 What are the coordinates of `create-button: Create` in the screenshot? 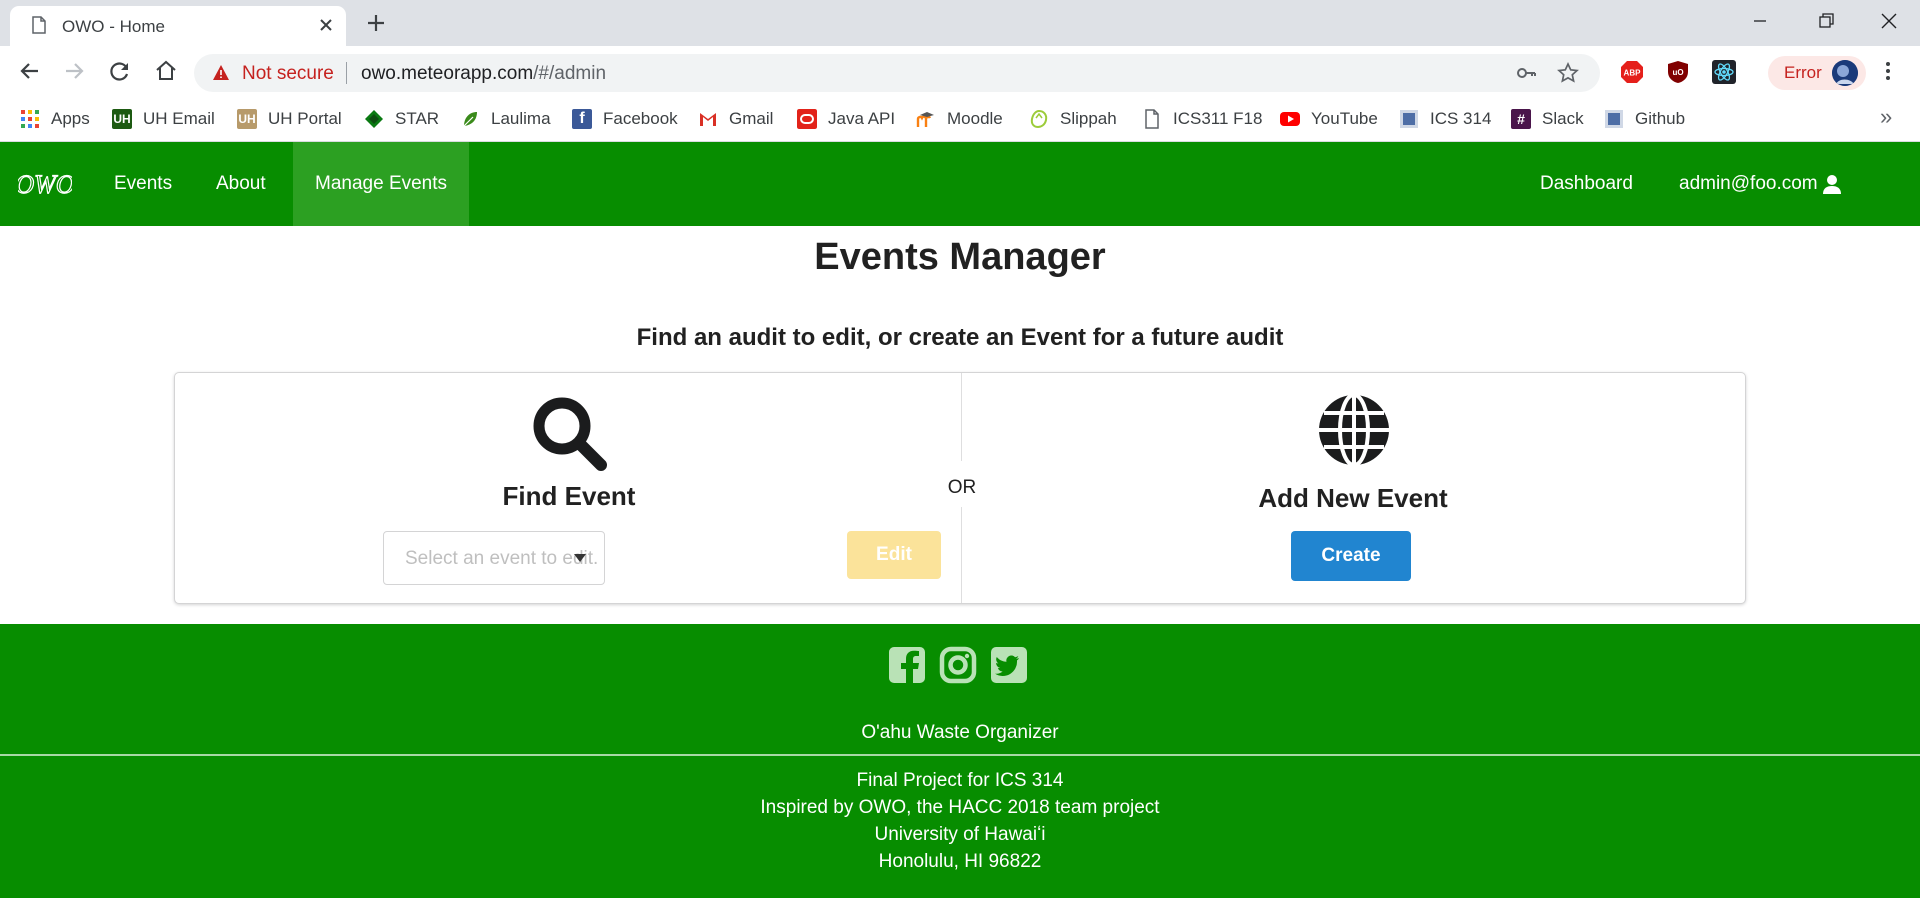 It's located at (1351, 556).